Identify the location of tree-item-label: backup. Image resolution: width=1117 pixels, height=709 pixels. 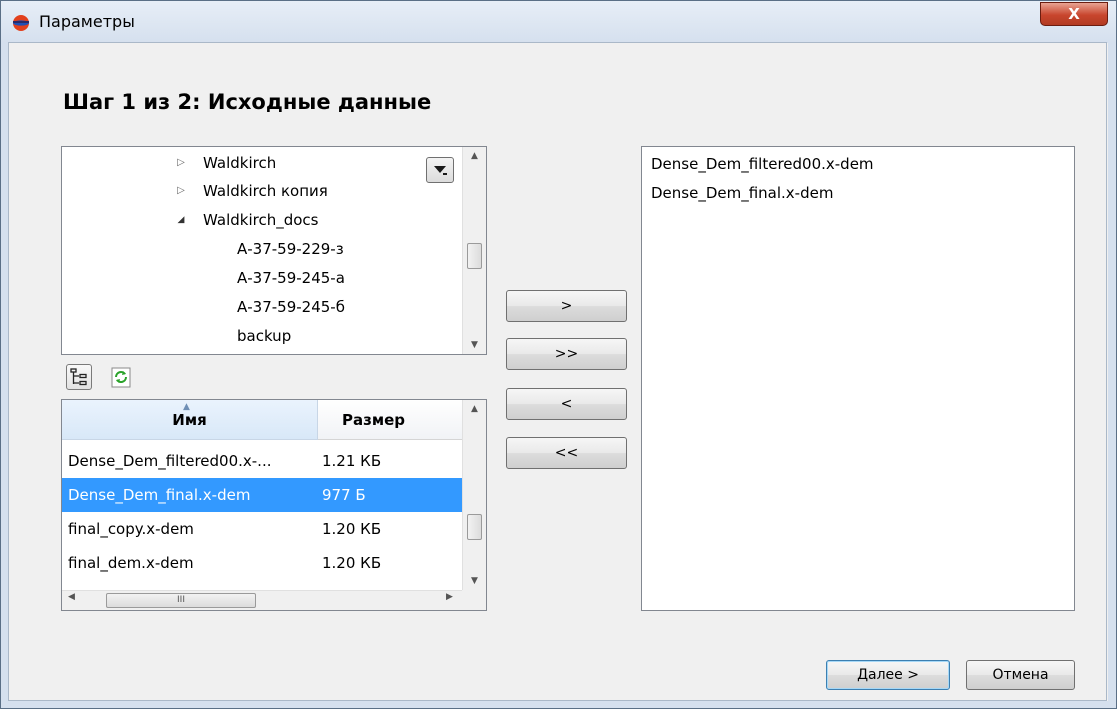
(264, 336).